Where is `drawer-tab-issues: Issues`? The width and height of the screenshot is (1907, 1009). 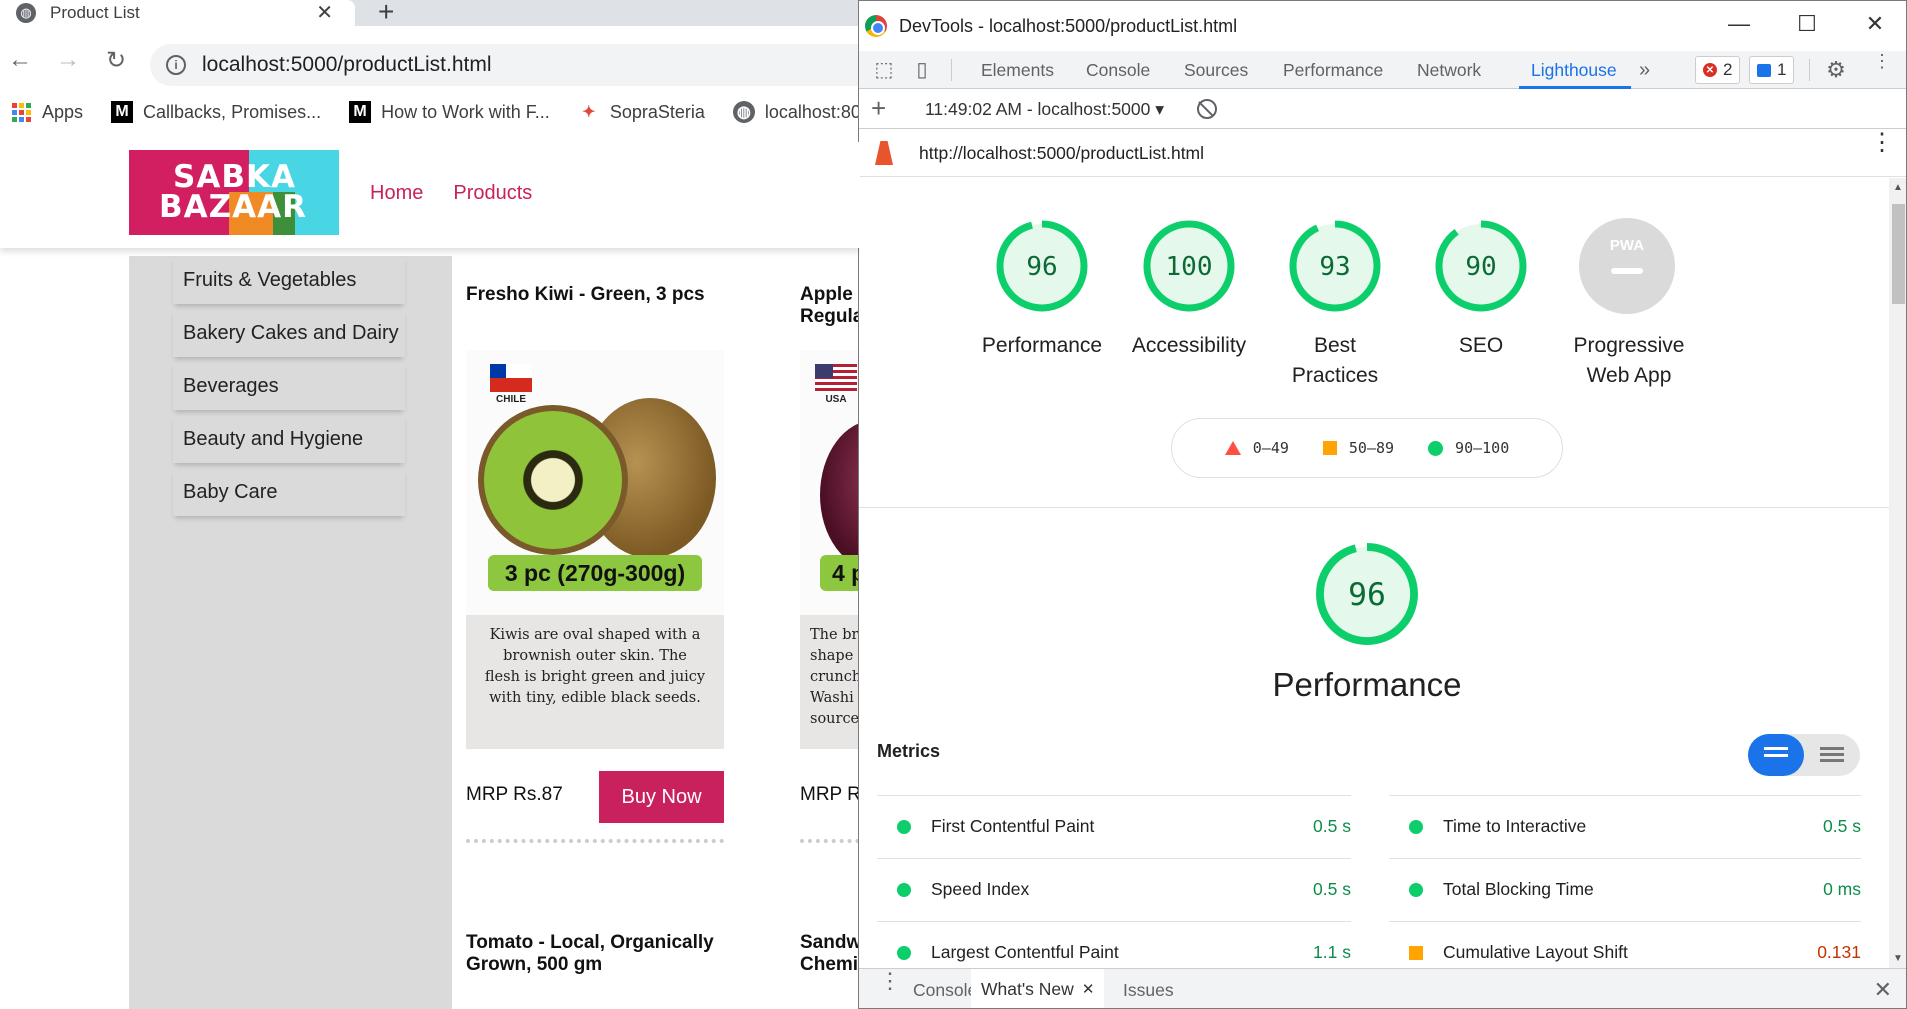 drawer-tab-issues: Issues is located at coordinates (1148, 988).